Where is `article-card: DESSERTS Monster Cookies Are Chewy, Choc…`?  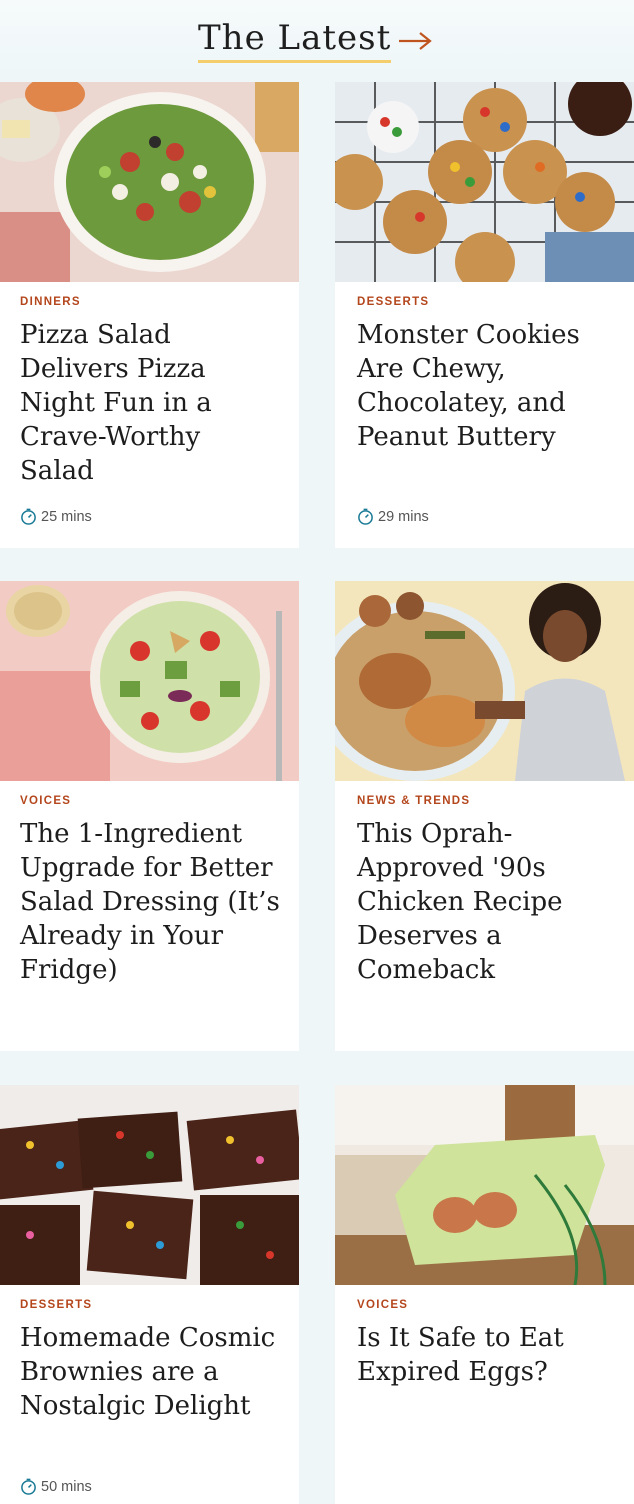
article-card: DESSERTS Monster Cookies Are Chewy, Choc… is located at coordinates (484, 315).